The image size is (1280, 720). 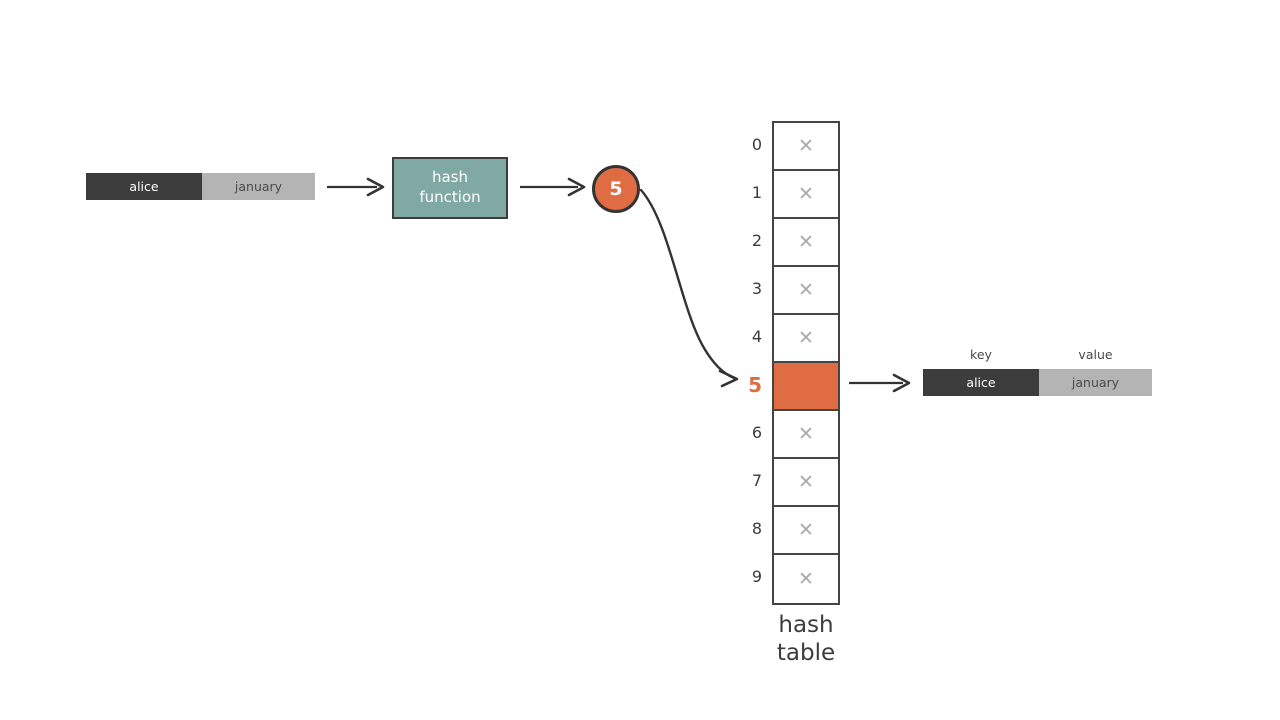 I want to click on index-label-3: 3, so click(x=756, y=288).